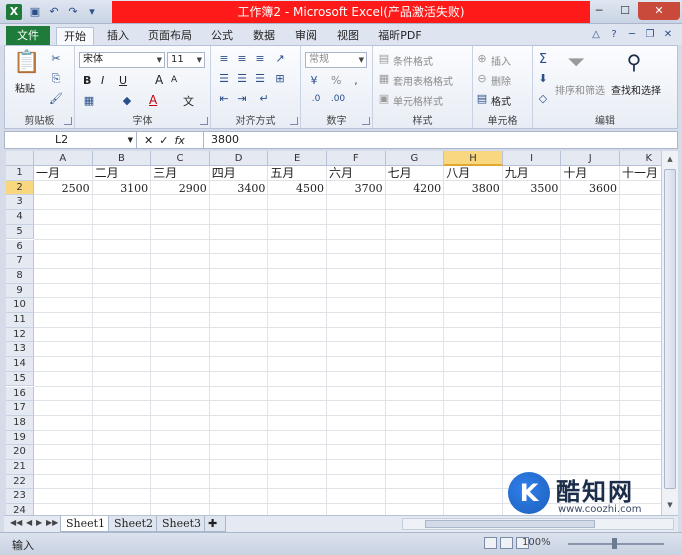 The image size is (682, 555). I want to click on cell-c1: 三月, so click(180, 173).